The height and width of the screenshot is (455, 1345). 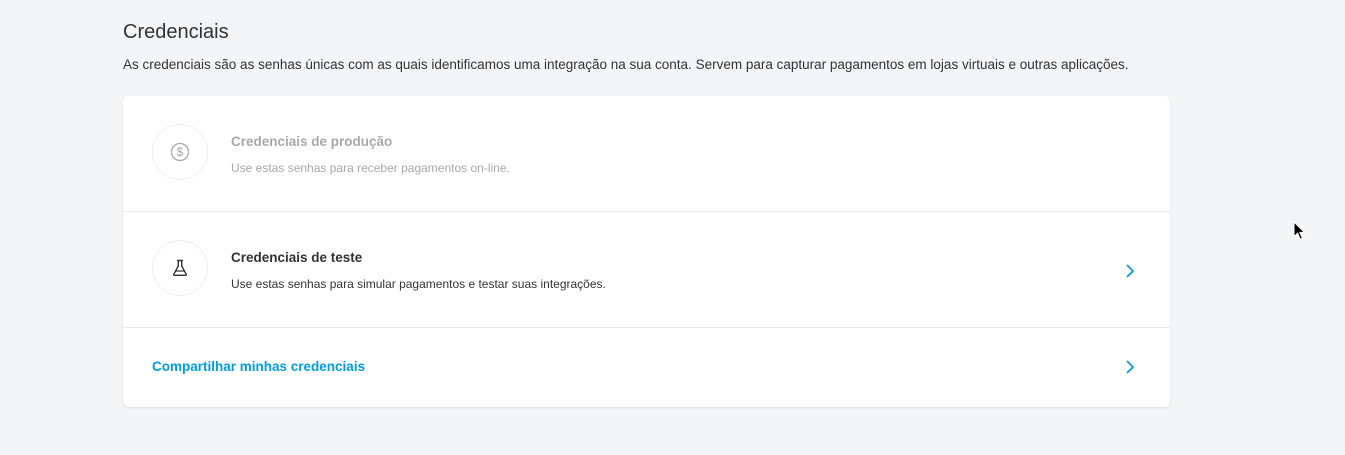 I want to click on dollar-coin-icon: $, so click(x=180, y=152).